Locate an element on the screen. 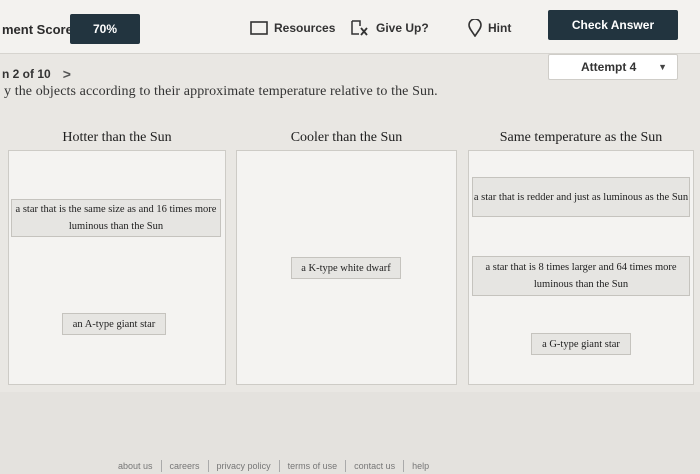  question-navigation: n 2 of 10 > is located at coordinates (36, 74).